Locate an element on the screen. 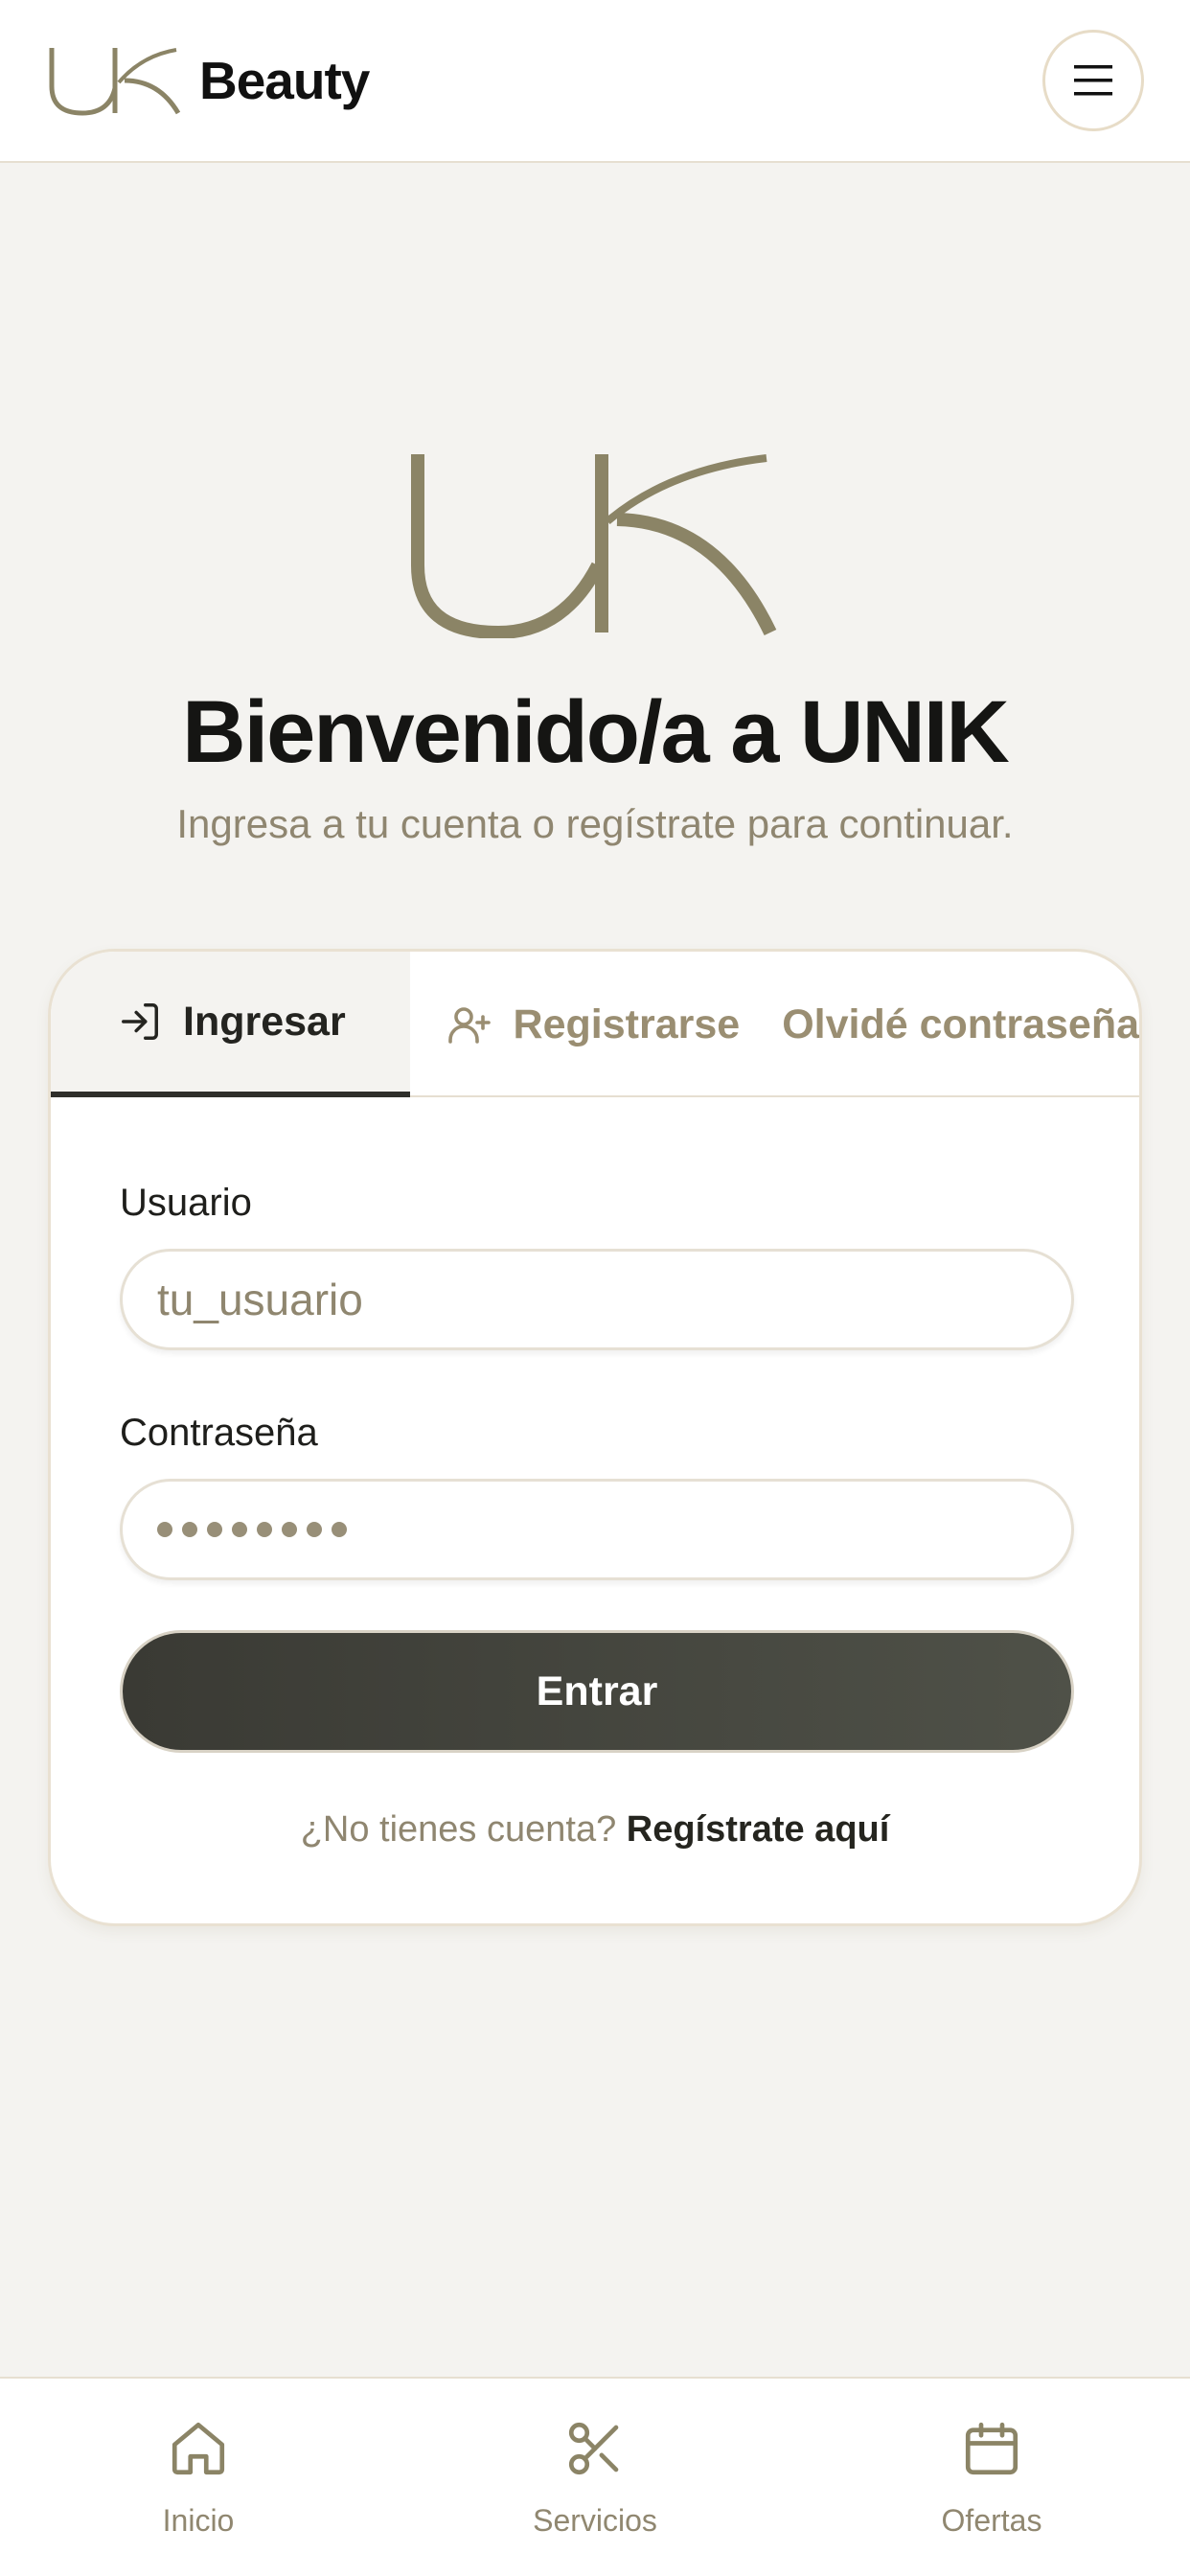  tab-login-label: Ingresar is located at coordinates (264, 1021).